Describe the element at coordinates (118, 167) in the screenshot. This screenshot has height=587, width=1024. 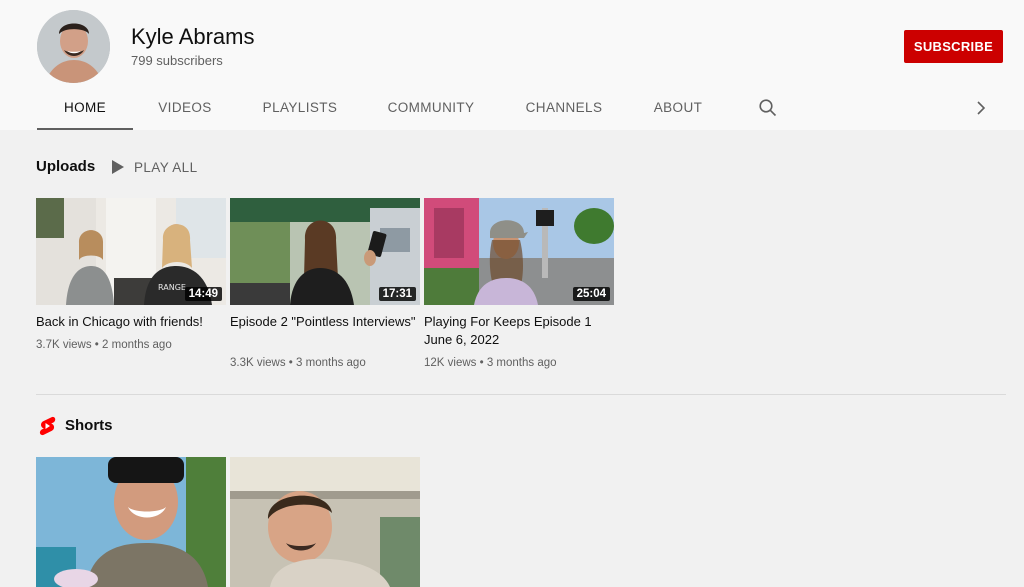
I see `play-icon` at that location.